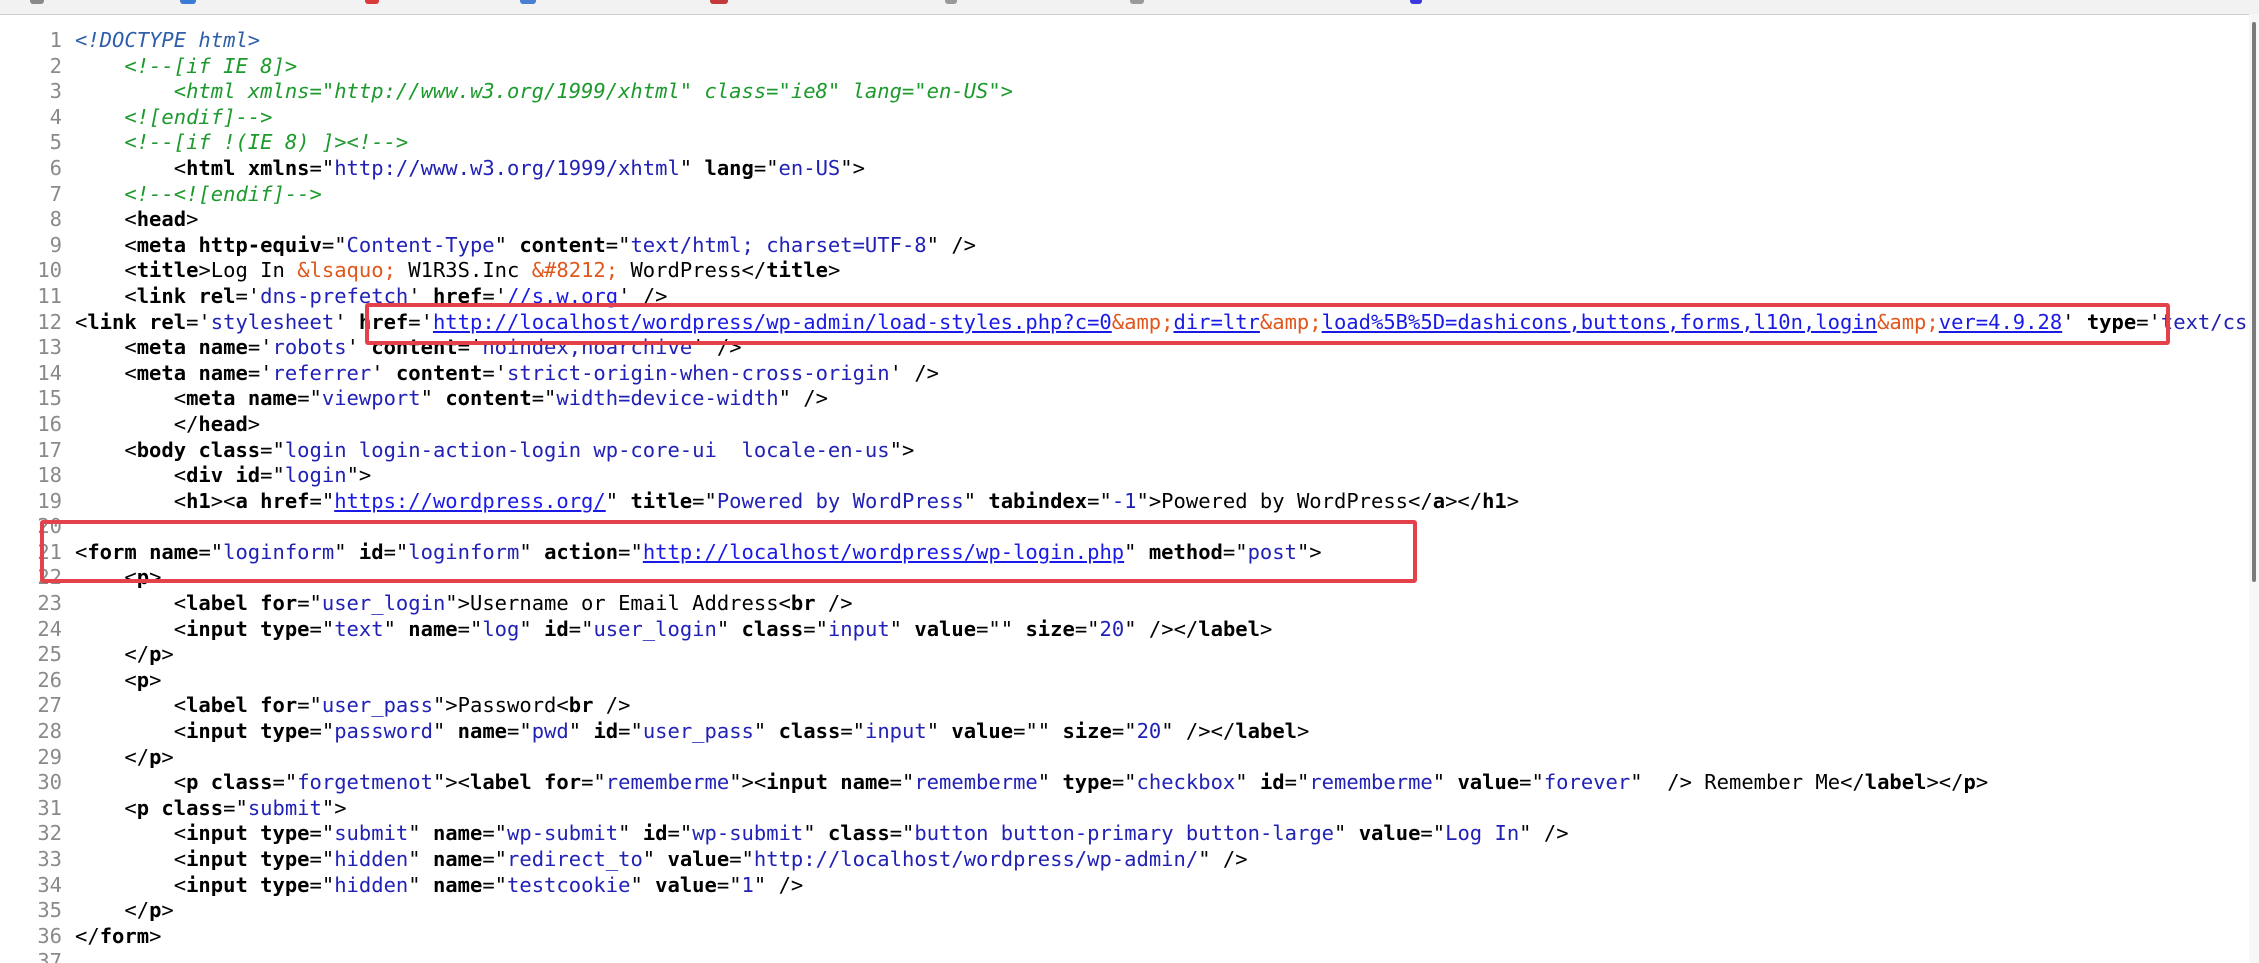 This screenshot has height=963, width=2259. Describe the element at coordinates (1272, 551) in the screenshot. I see `source-token: post` at that location.